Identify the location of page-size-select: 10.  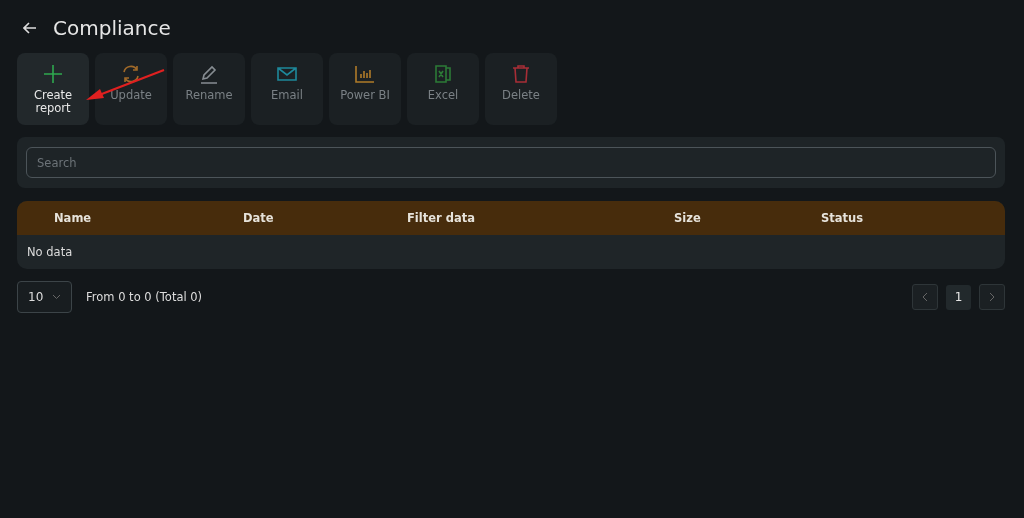
(44, 297).